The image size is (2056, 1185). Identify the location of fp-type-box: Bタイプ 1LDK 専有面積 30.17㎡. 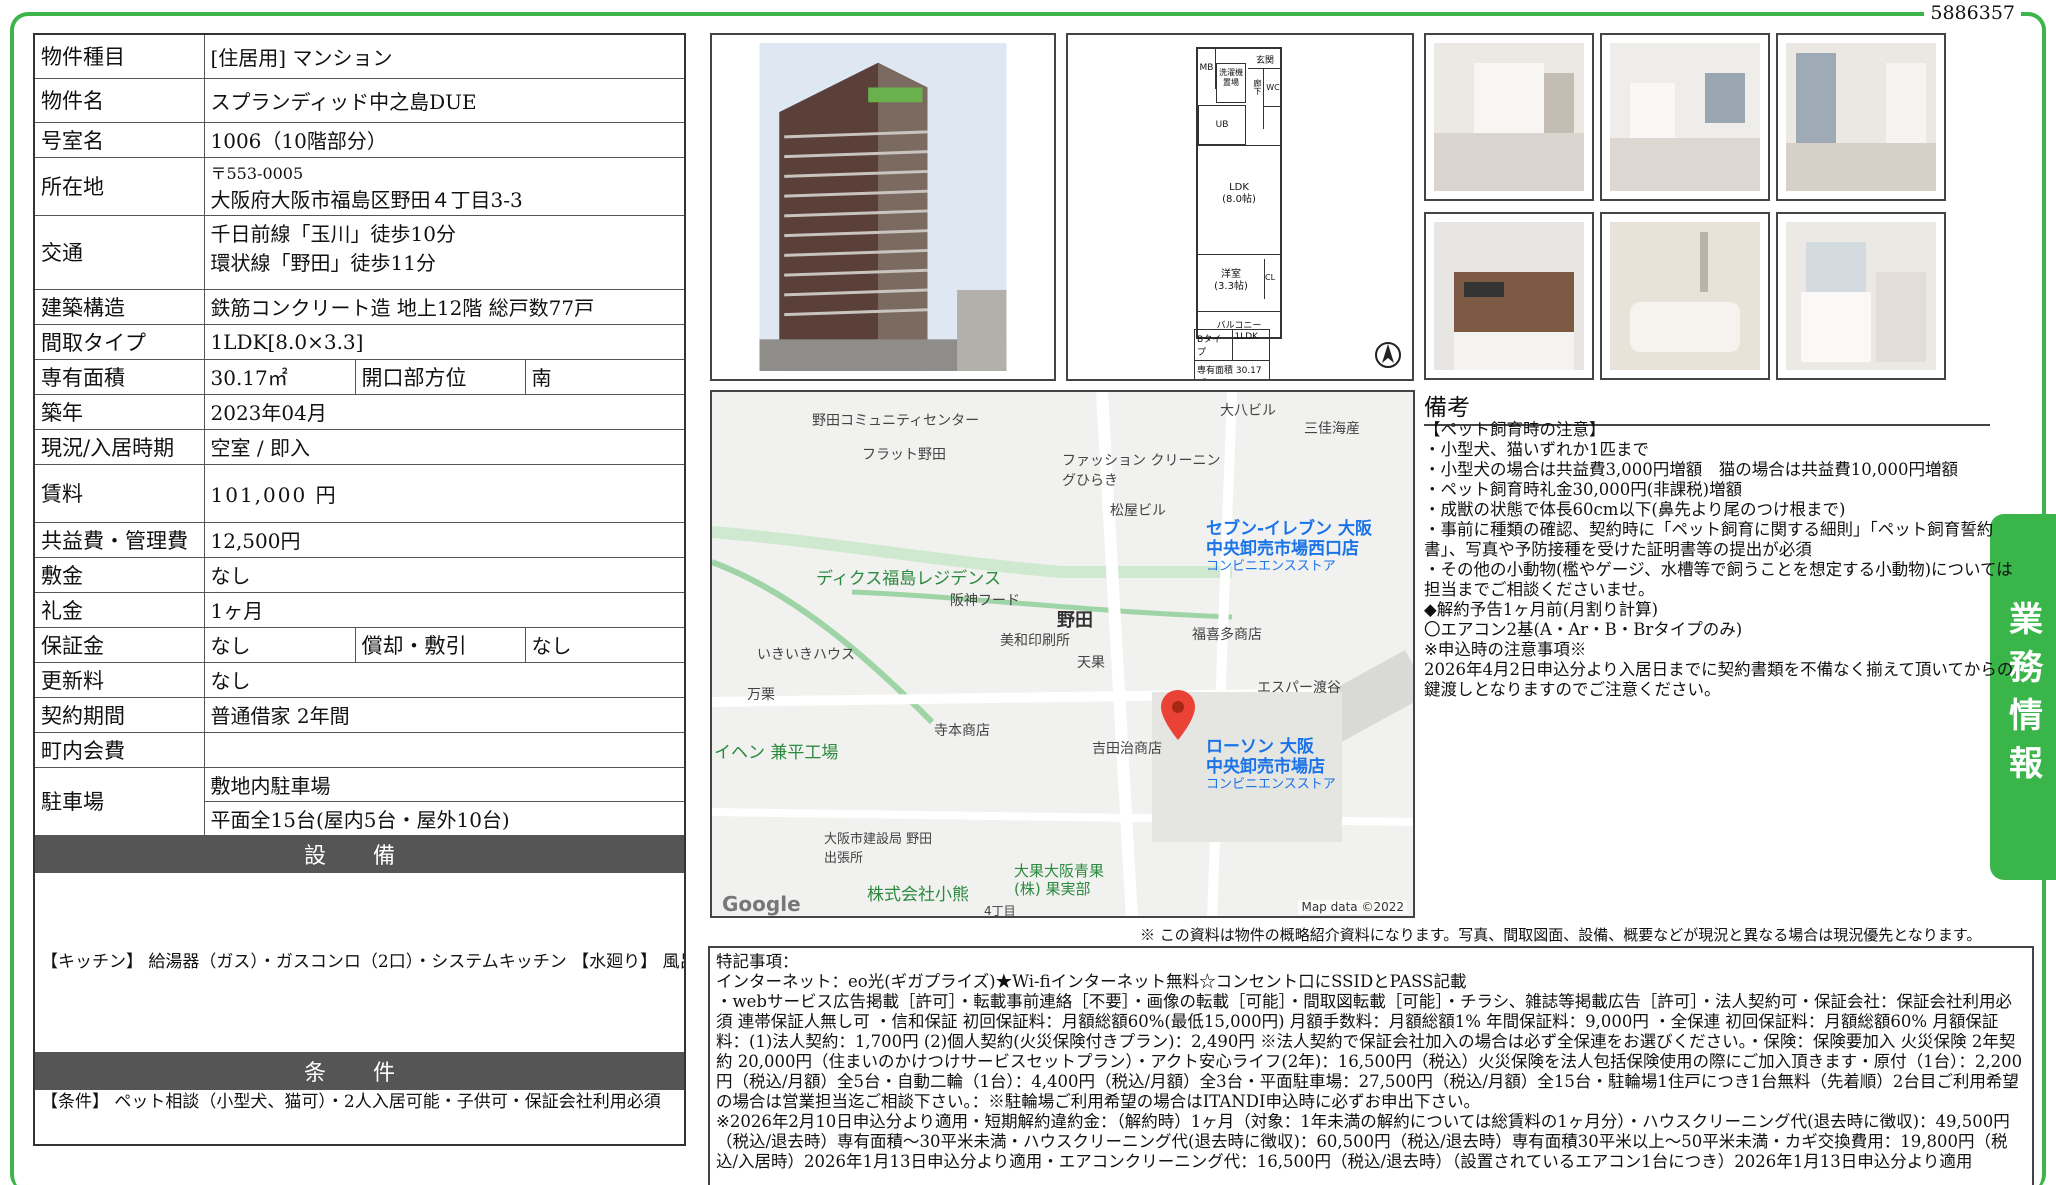
(1232, 354).